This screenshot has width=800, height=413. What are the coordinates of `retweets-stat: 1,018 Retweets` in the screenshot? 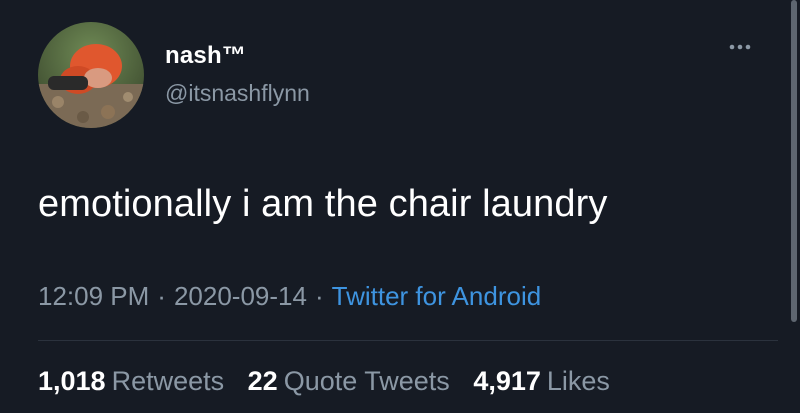 It's located at (131, 381).